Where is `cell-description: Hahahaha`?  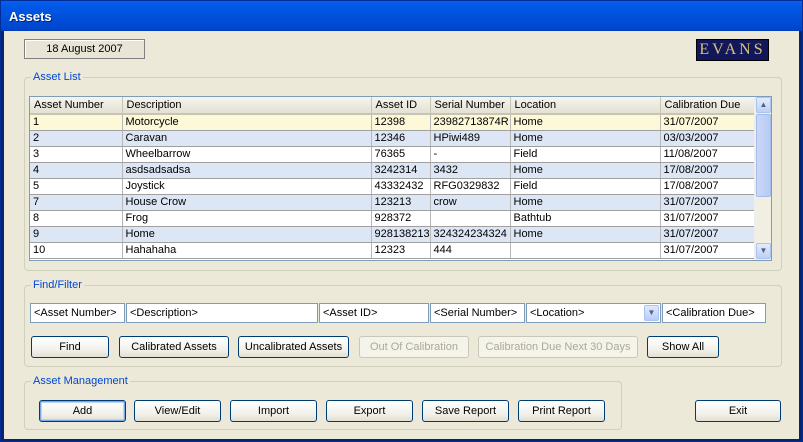 cell-description: Hahahaha is located at coordinates (247, 250).